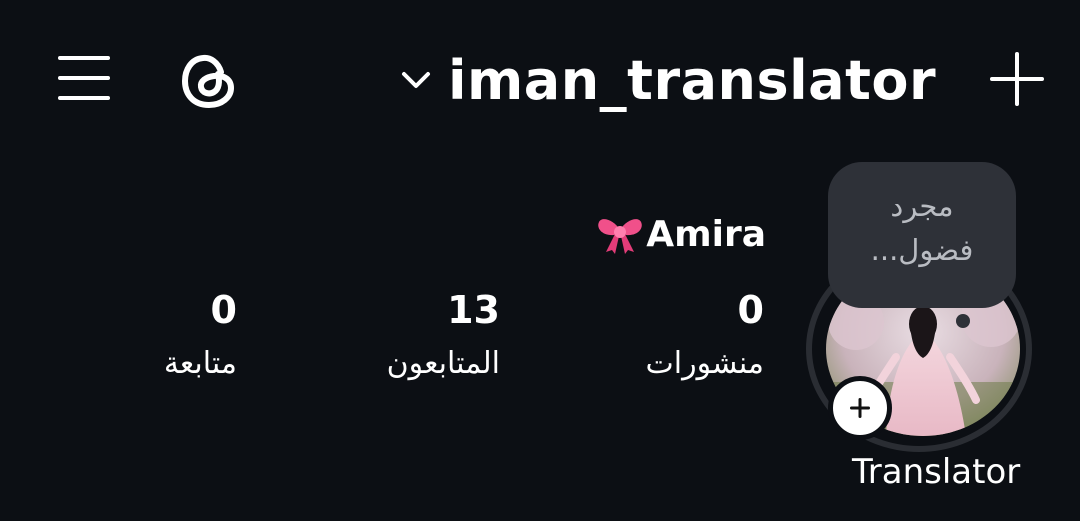 This screenshot has height=521, width=1080. What do you see at coordinates (750, 310) in the screenshot?
I see `posts-count: 0` at bounding box center [750, 310].